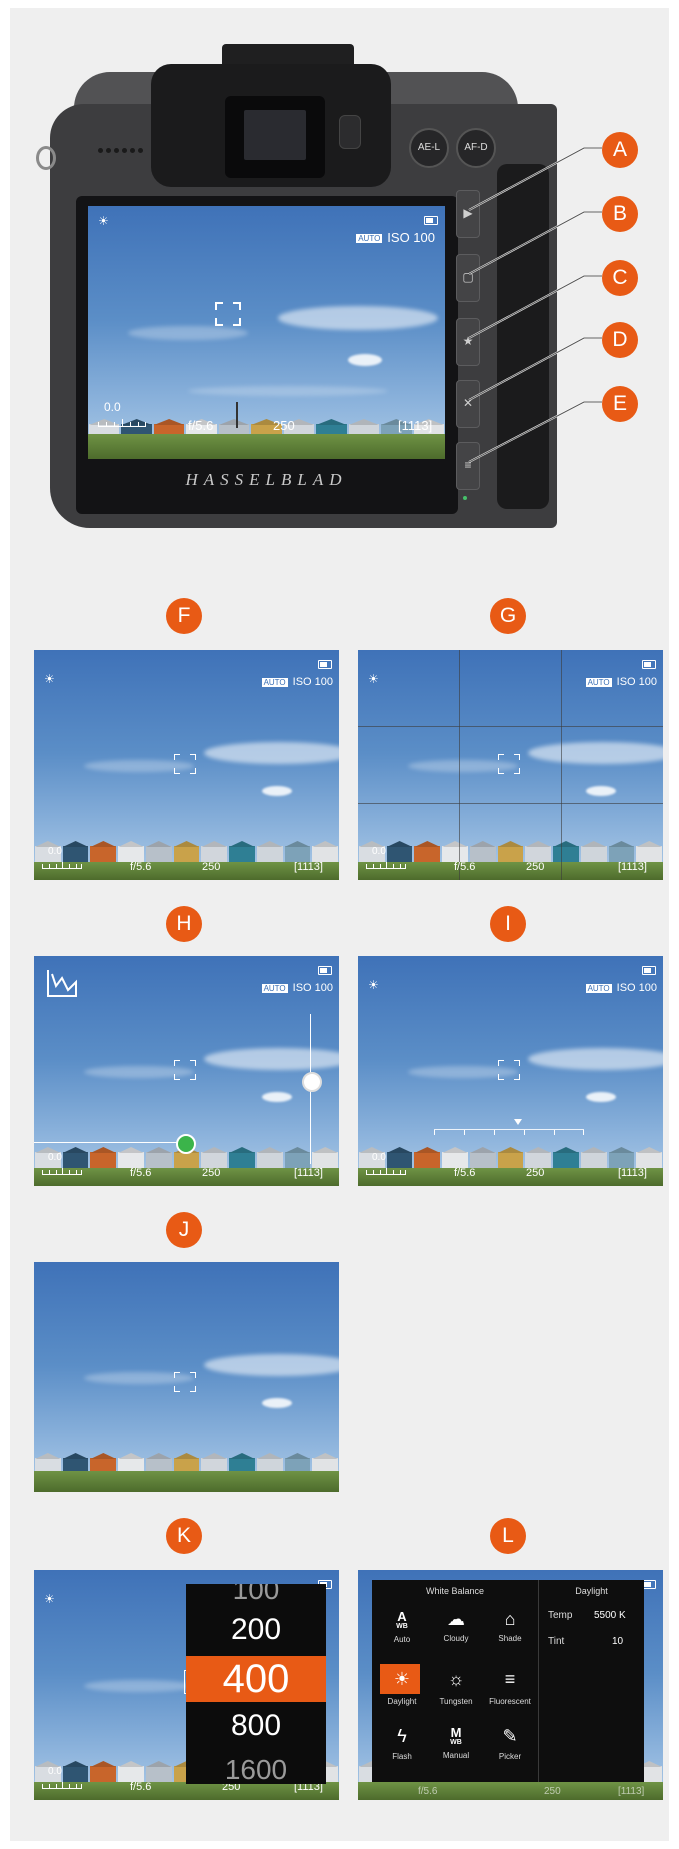  Describe the element at coordinates (402, 1616) in the screenshot. I see `auto-wb-icon: A` at that location.